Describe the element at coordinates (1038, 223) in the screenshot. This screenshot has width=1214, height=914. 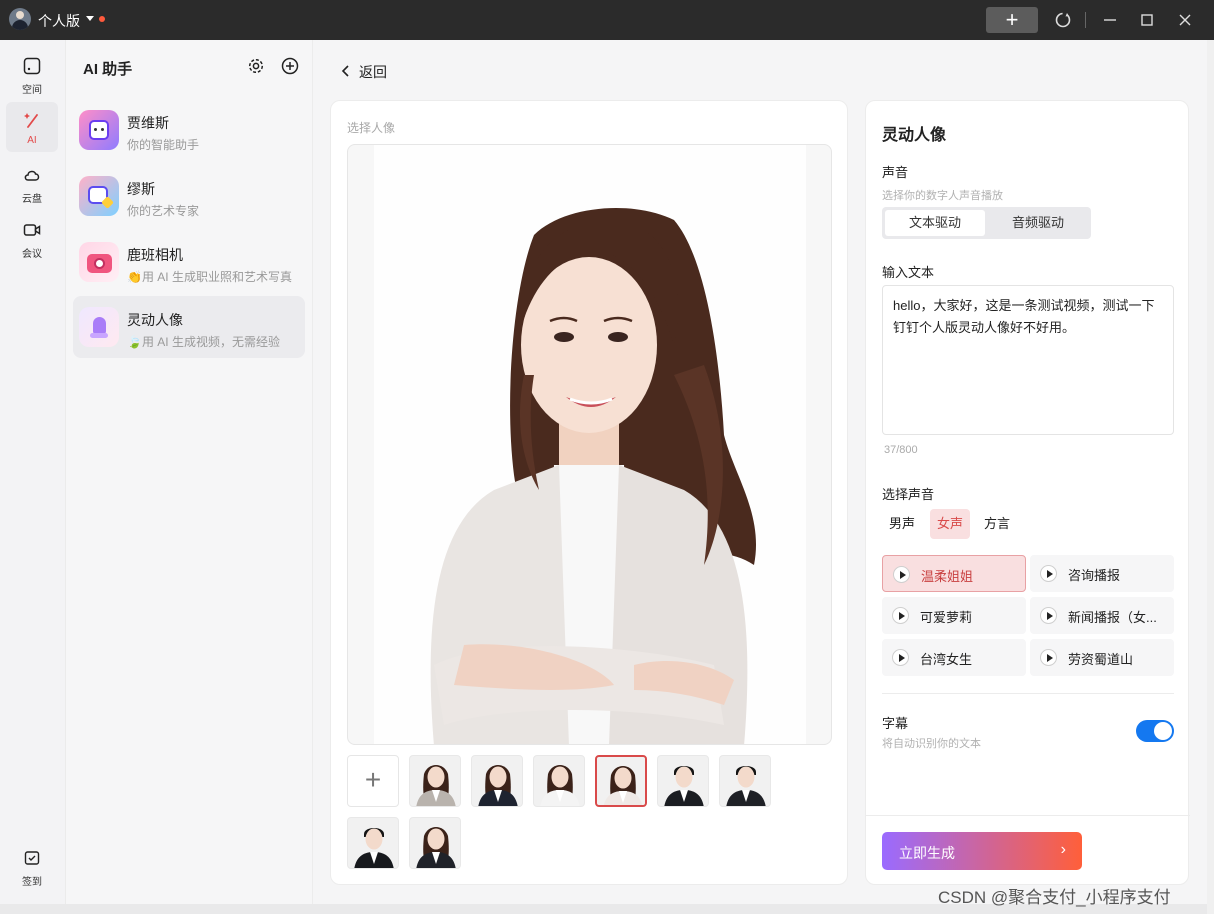
I see `tab-audio-drive: 音频驱动` at that location.